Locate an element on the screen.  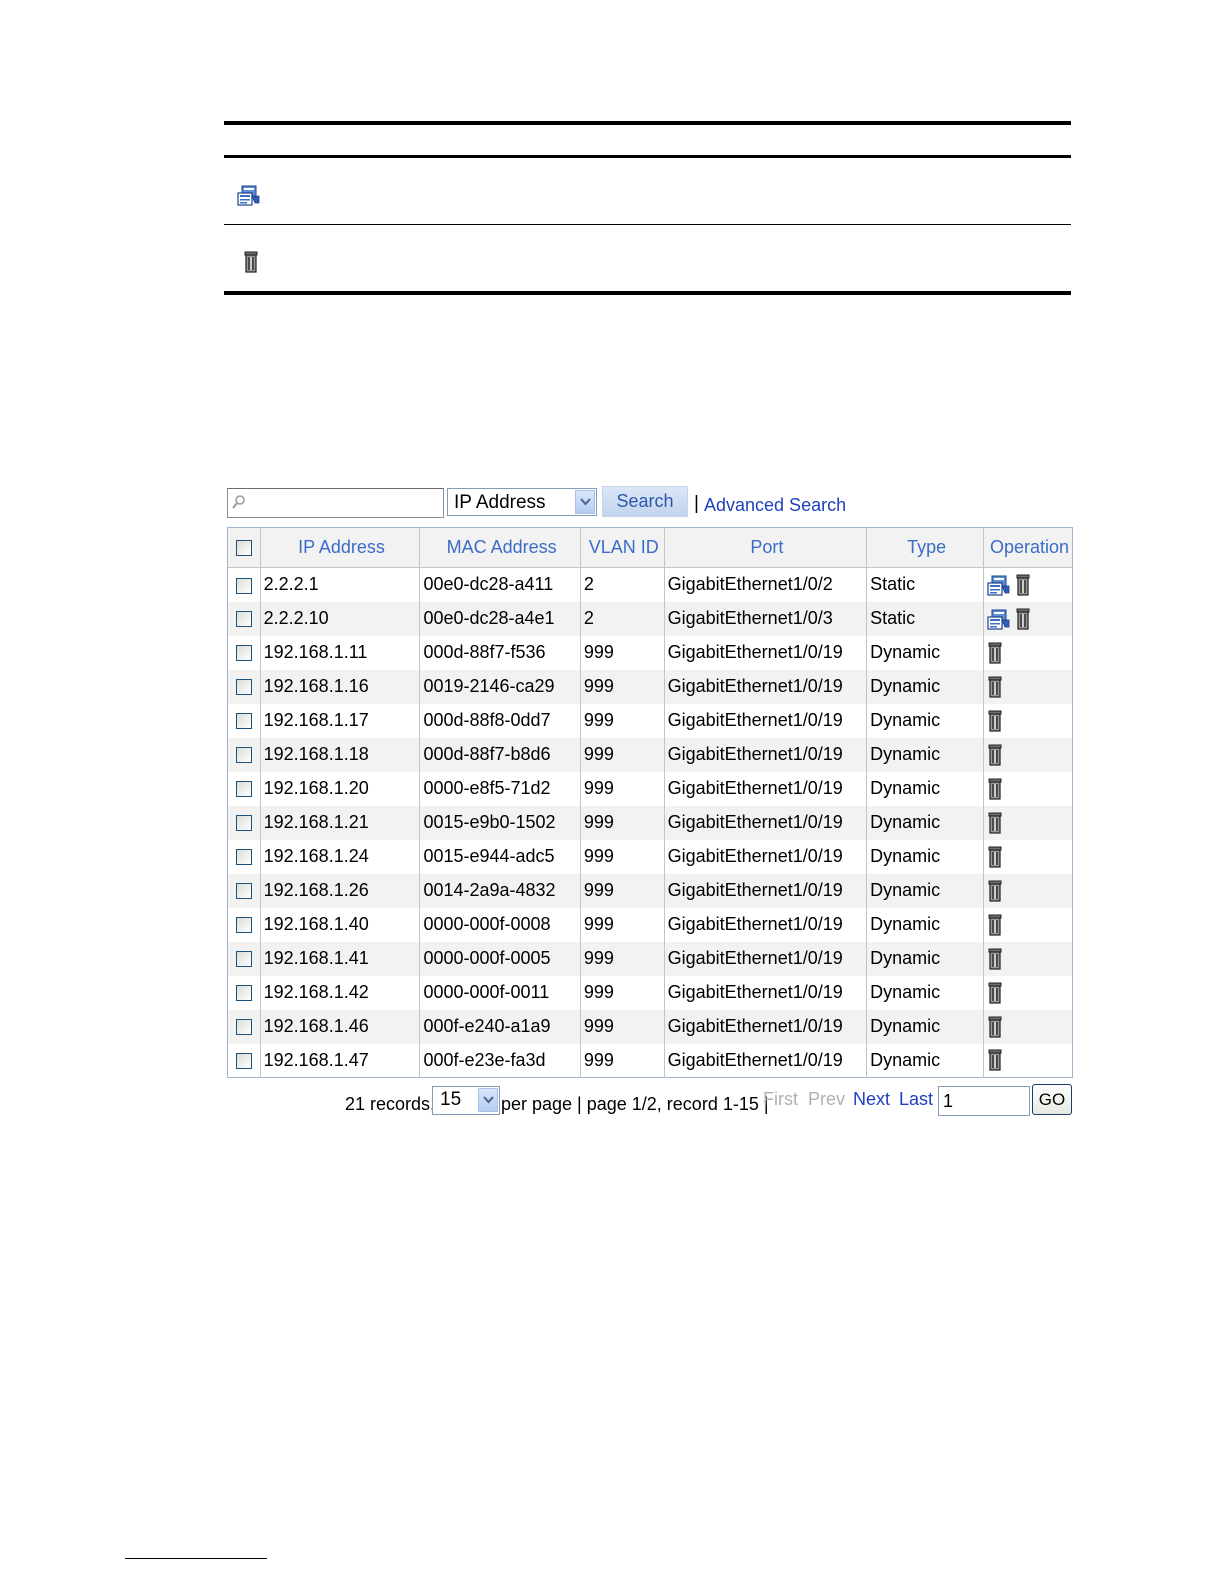
cell-ip-address: 192.168.1.16 is located at coordinates (340, 686).